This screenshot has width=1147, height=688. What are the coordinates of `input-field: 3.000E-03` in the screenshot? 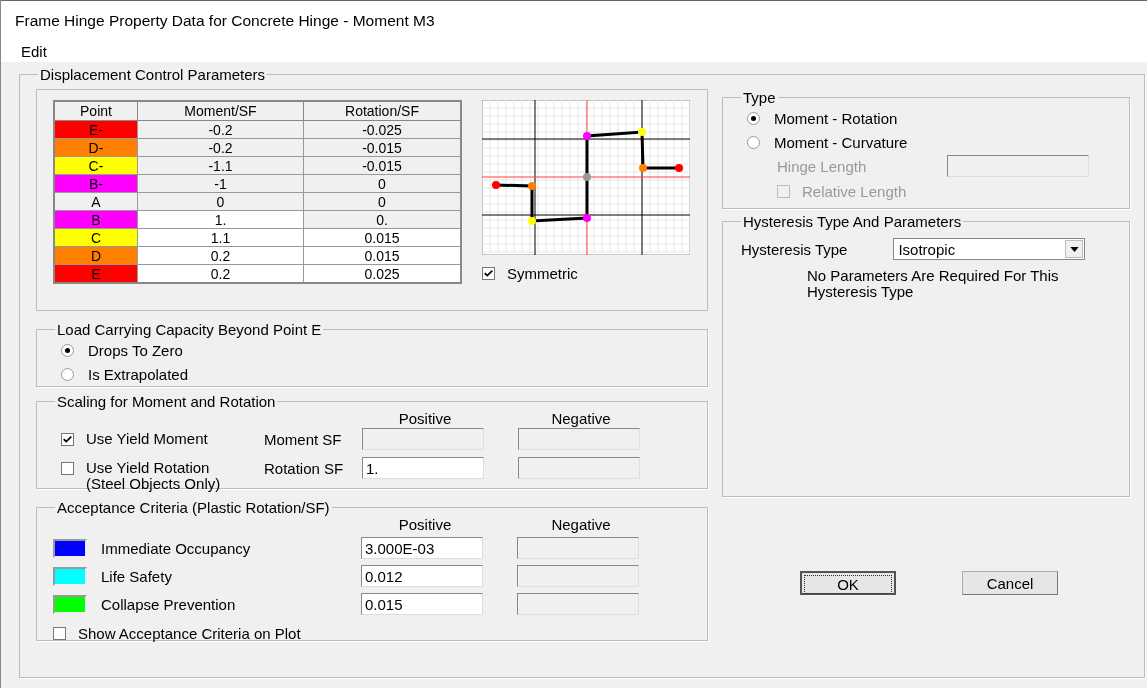 It's located at (422, 548).